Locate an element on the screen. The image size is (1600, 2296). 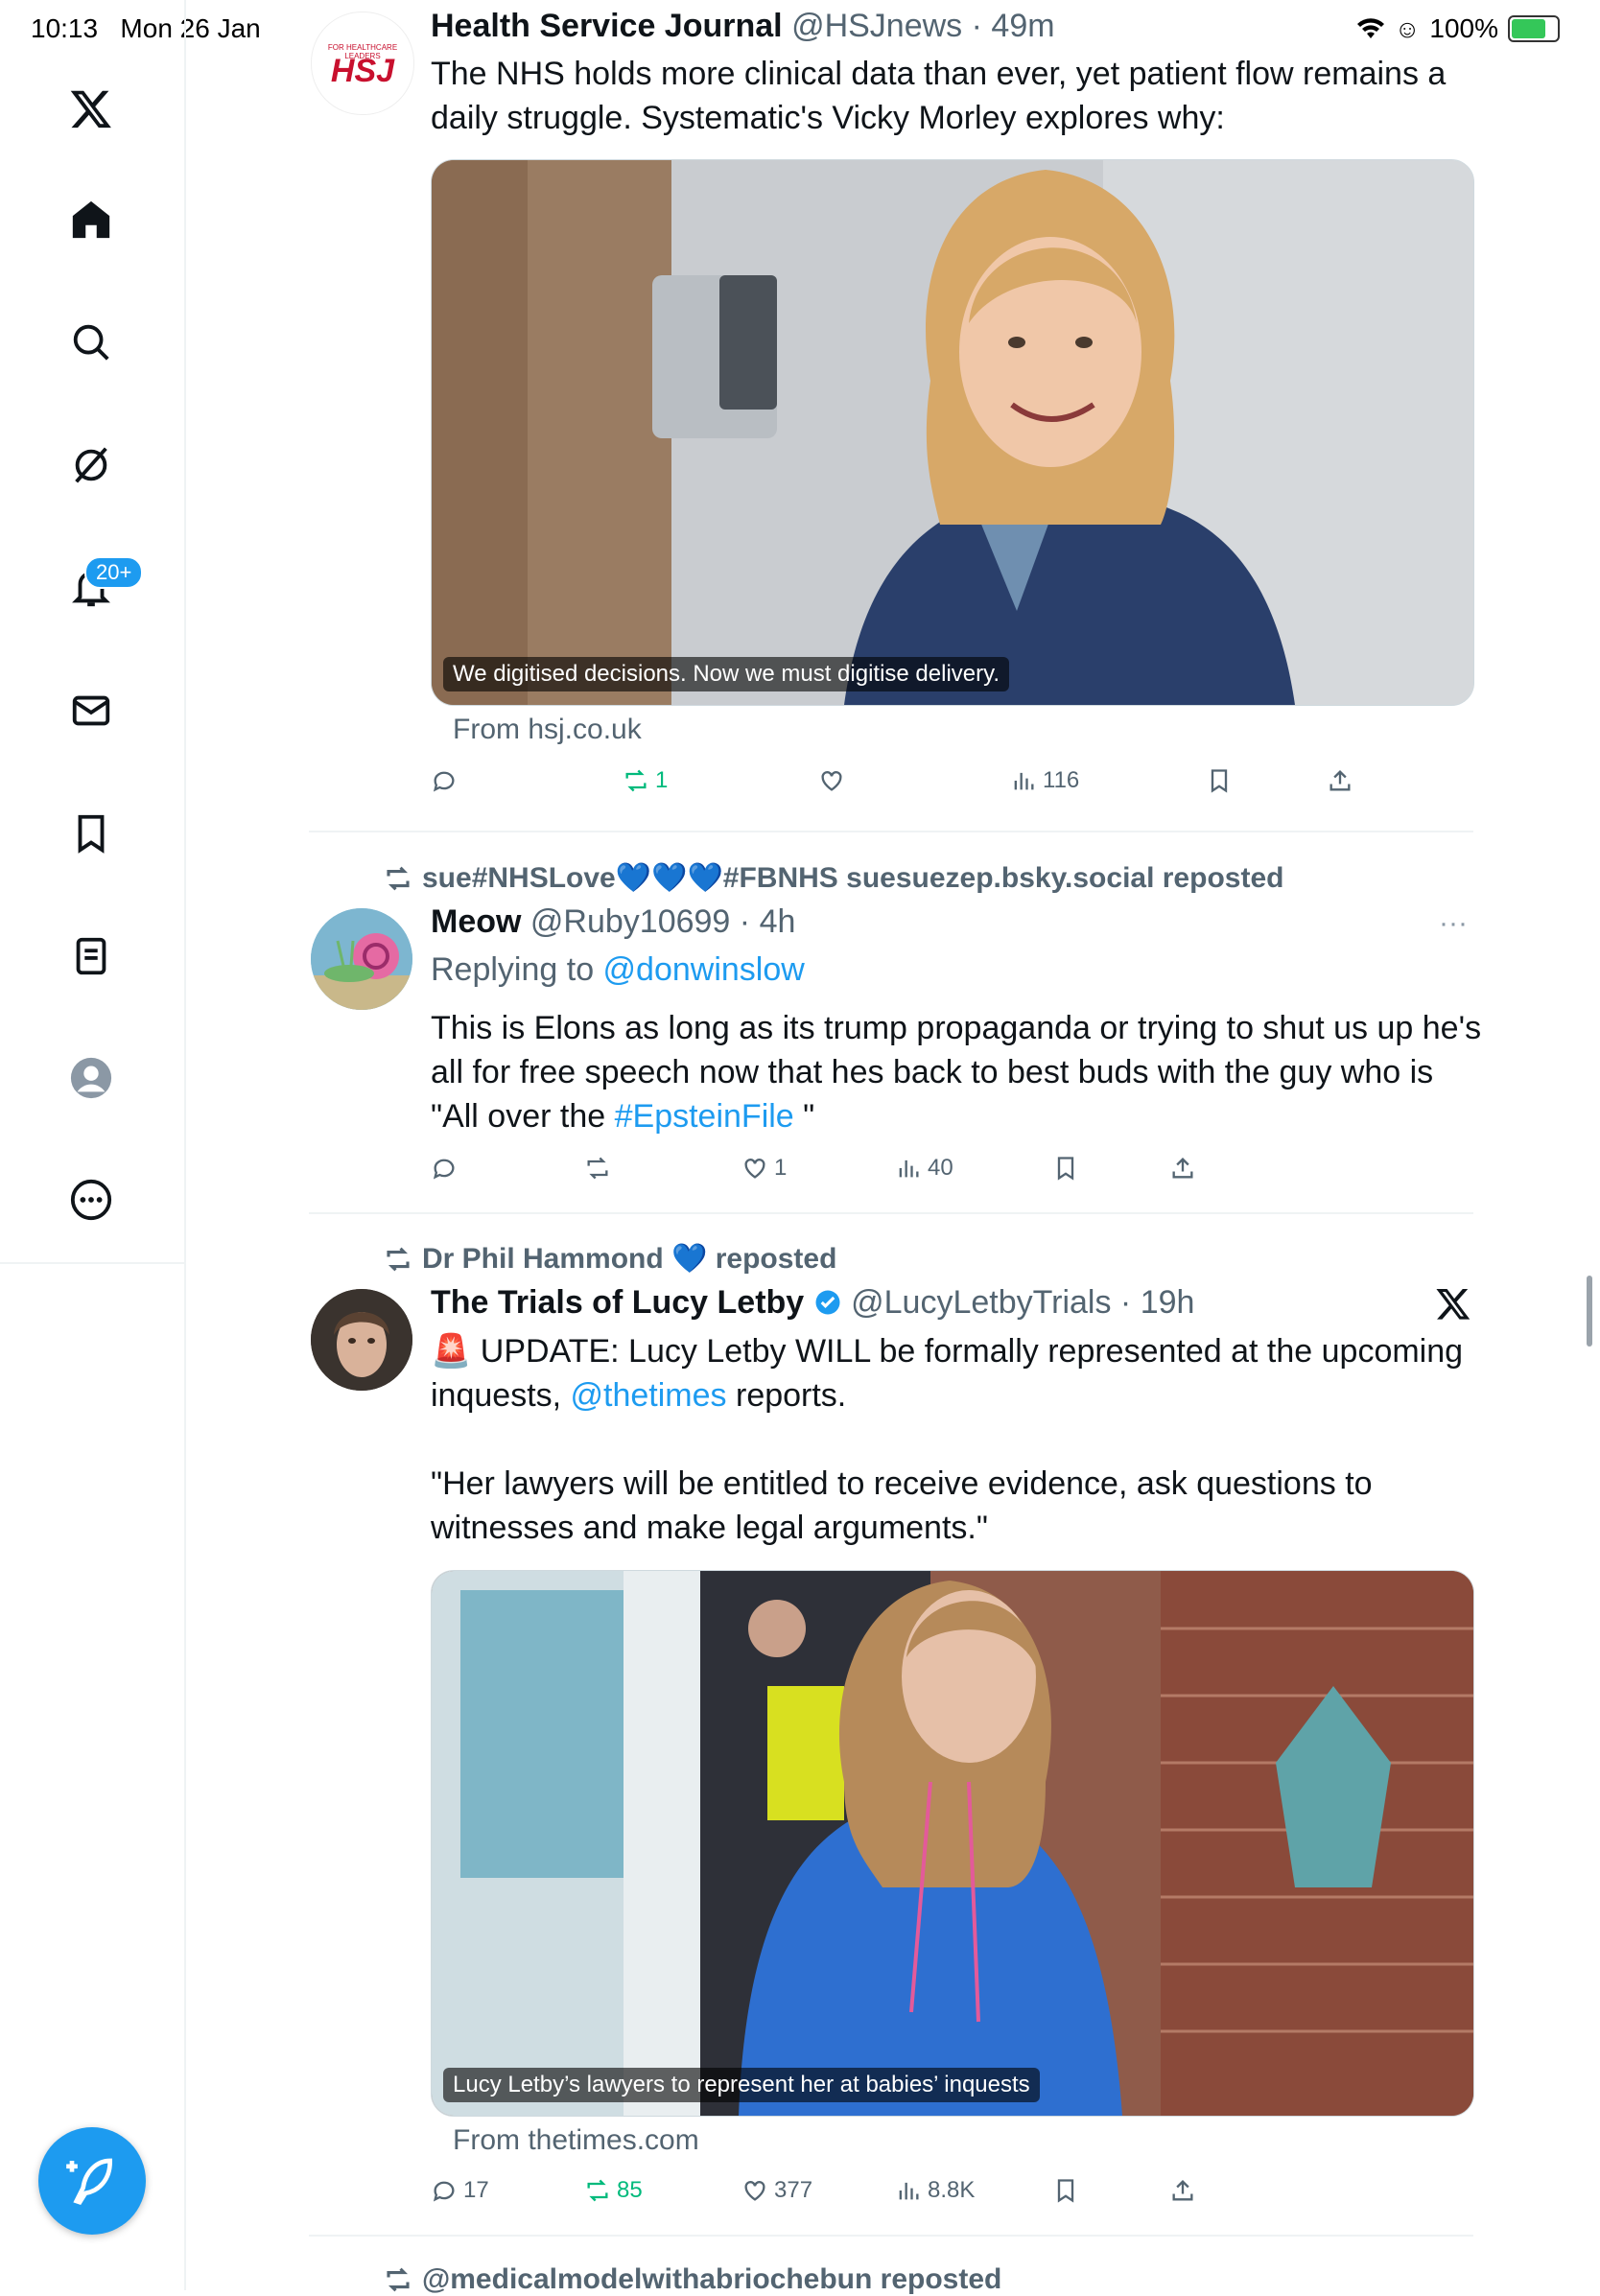
like-count: 377 is located at coordinates (793, 2190).